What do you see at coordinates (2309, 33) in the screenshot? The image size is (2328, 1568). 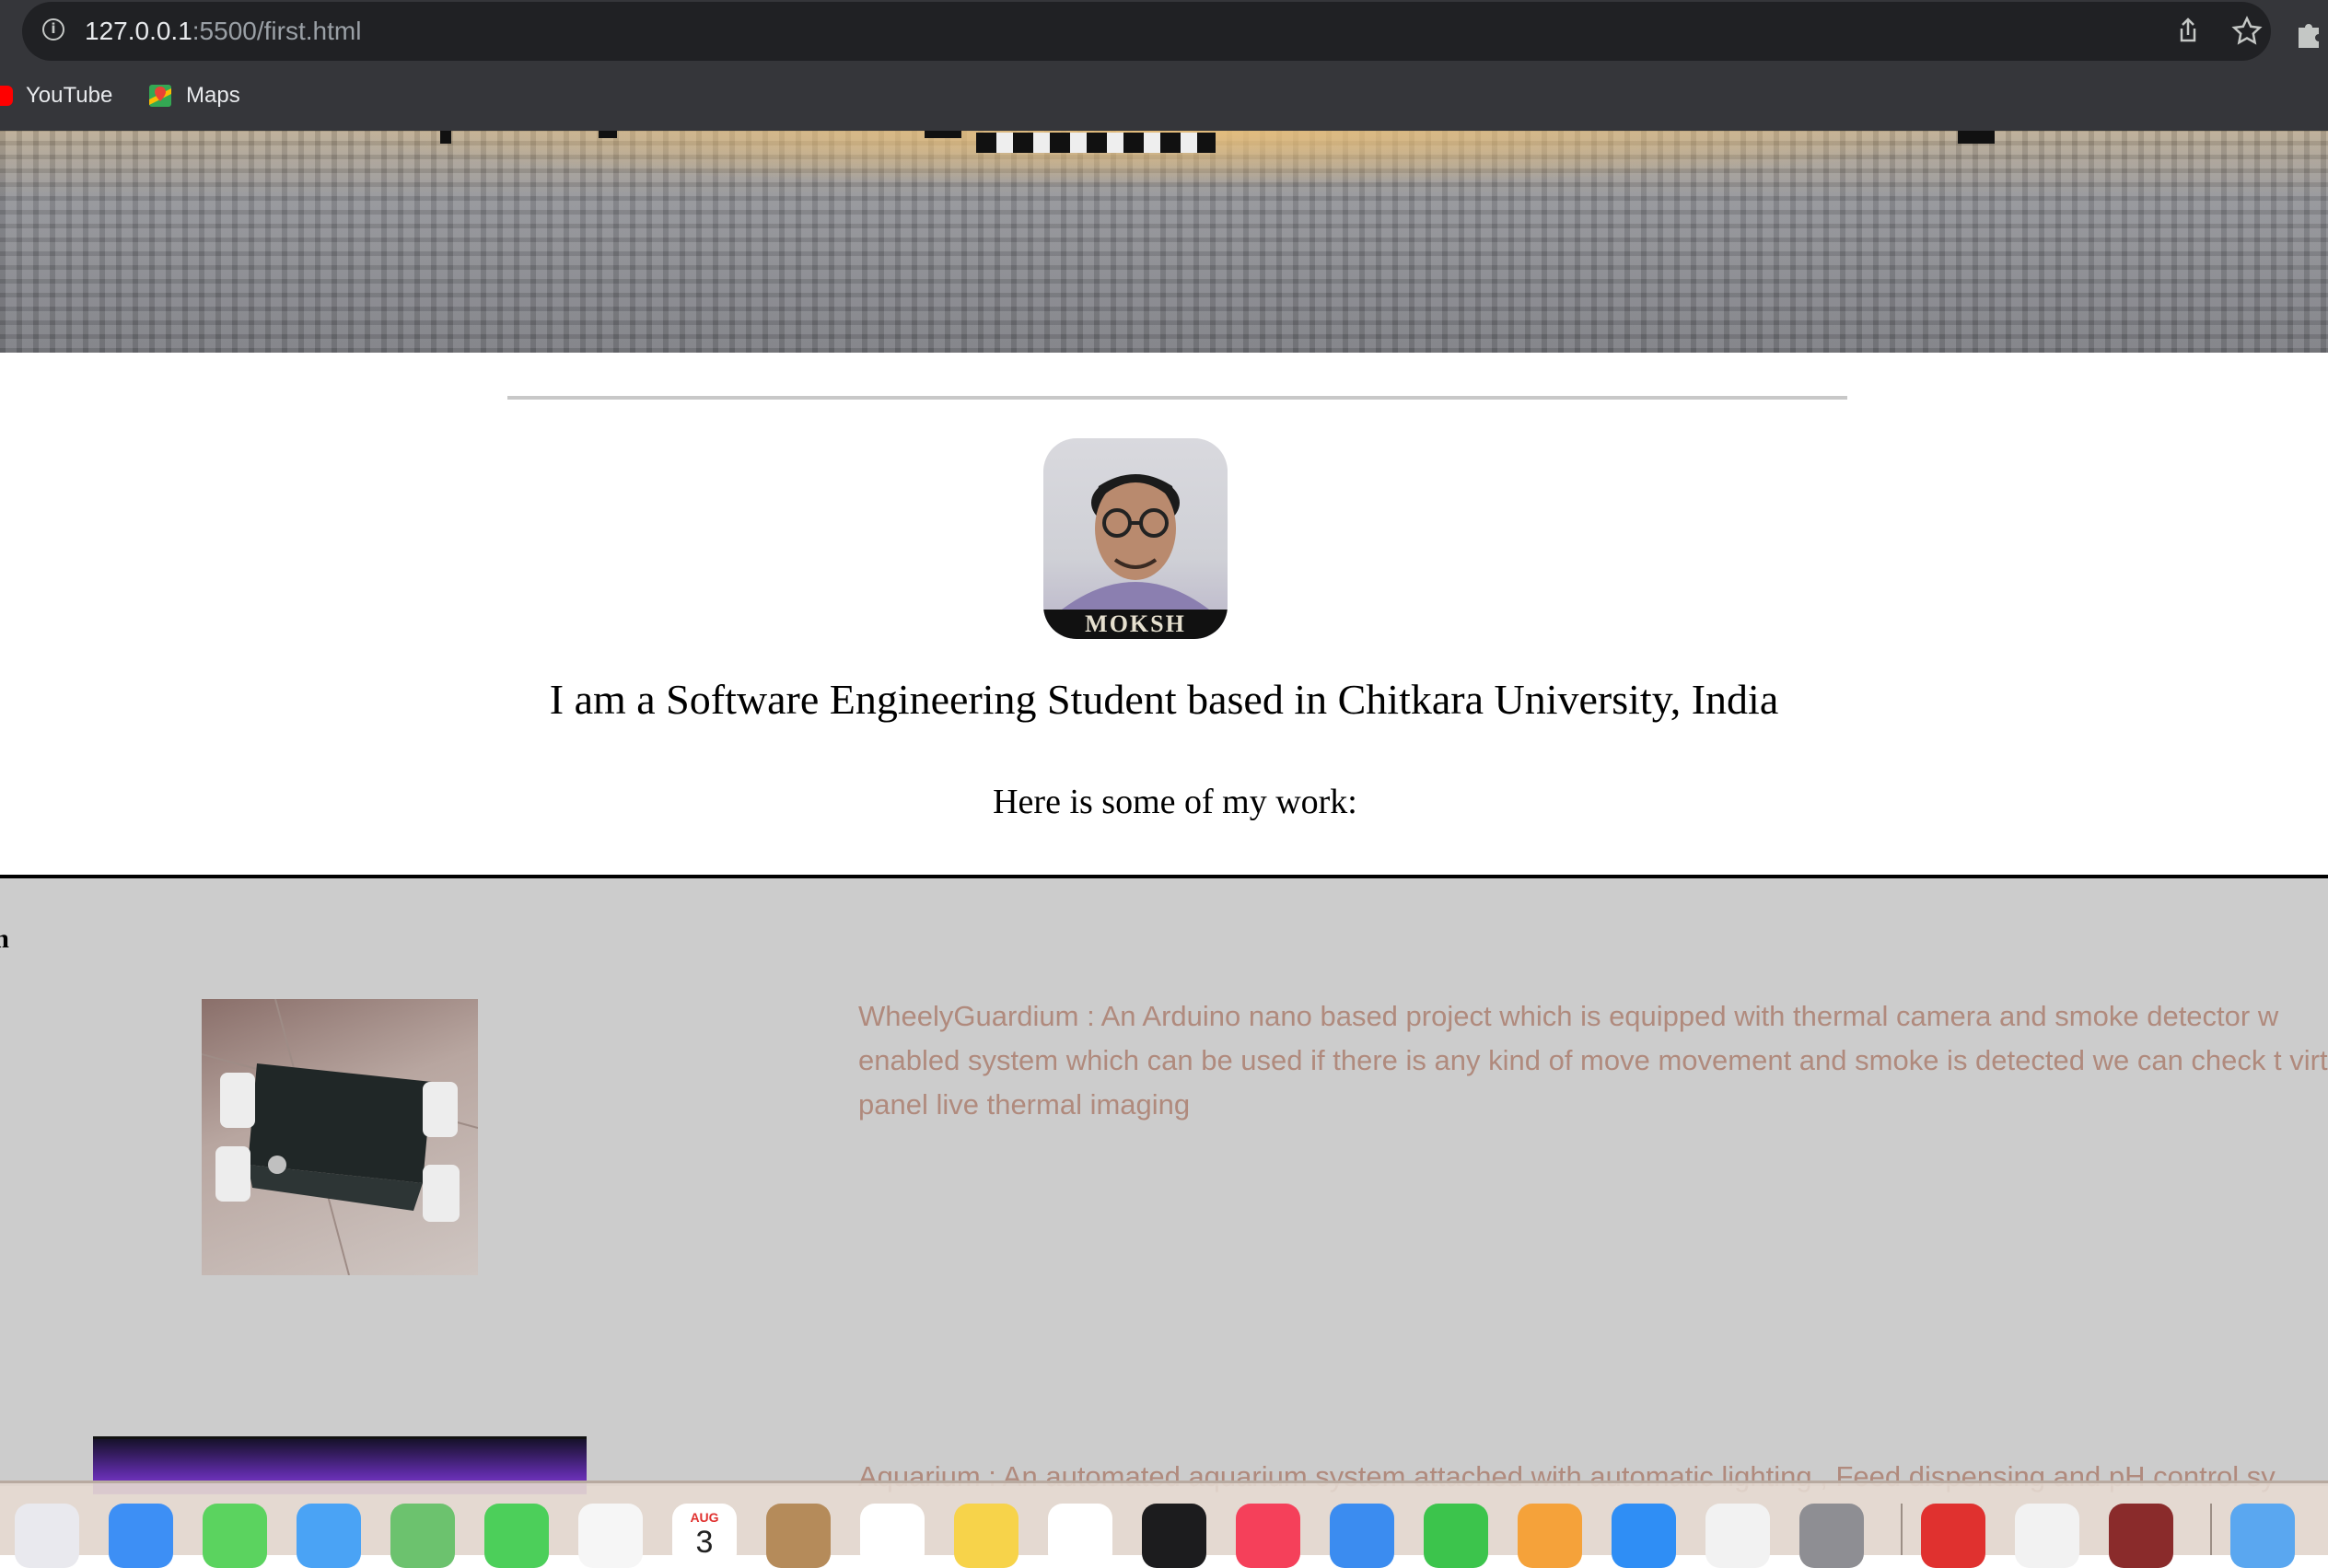 I see `extensions-icon` at bounding box center [2309, 33].